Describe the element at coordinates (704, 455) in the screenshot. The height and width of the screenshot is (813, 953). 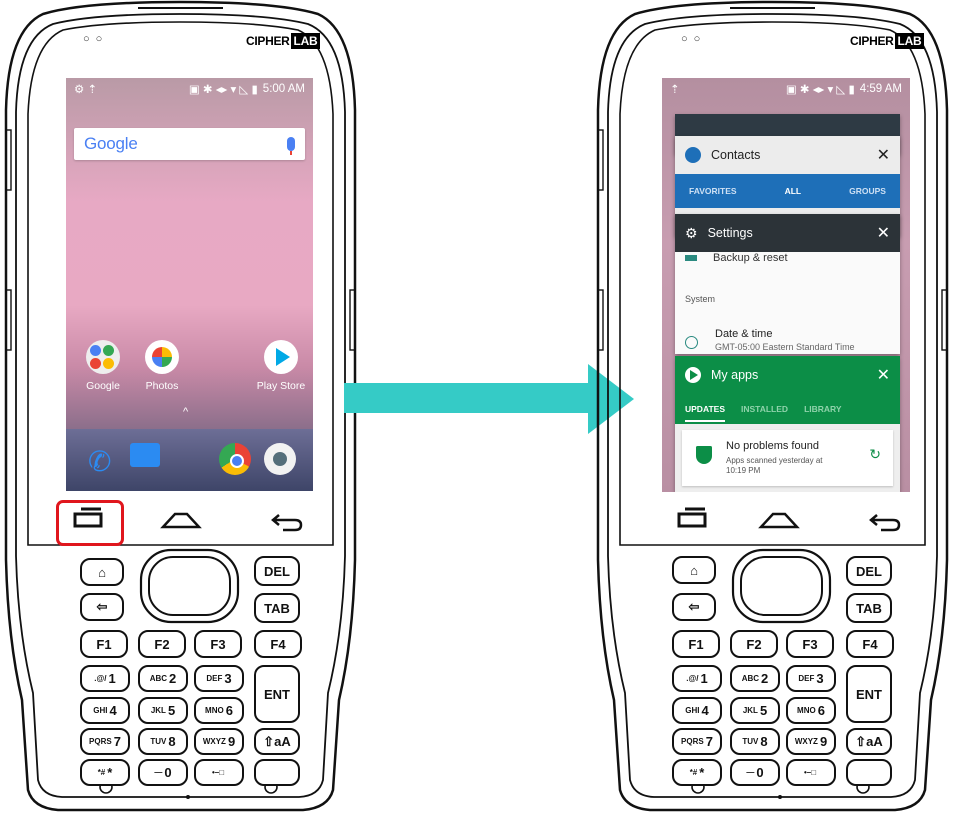
I see `shield-icon` at that location.